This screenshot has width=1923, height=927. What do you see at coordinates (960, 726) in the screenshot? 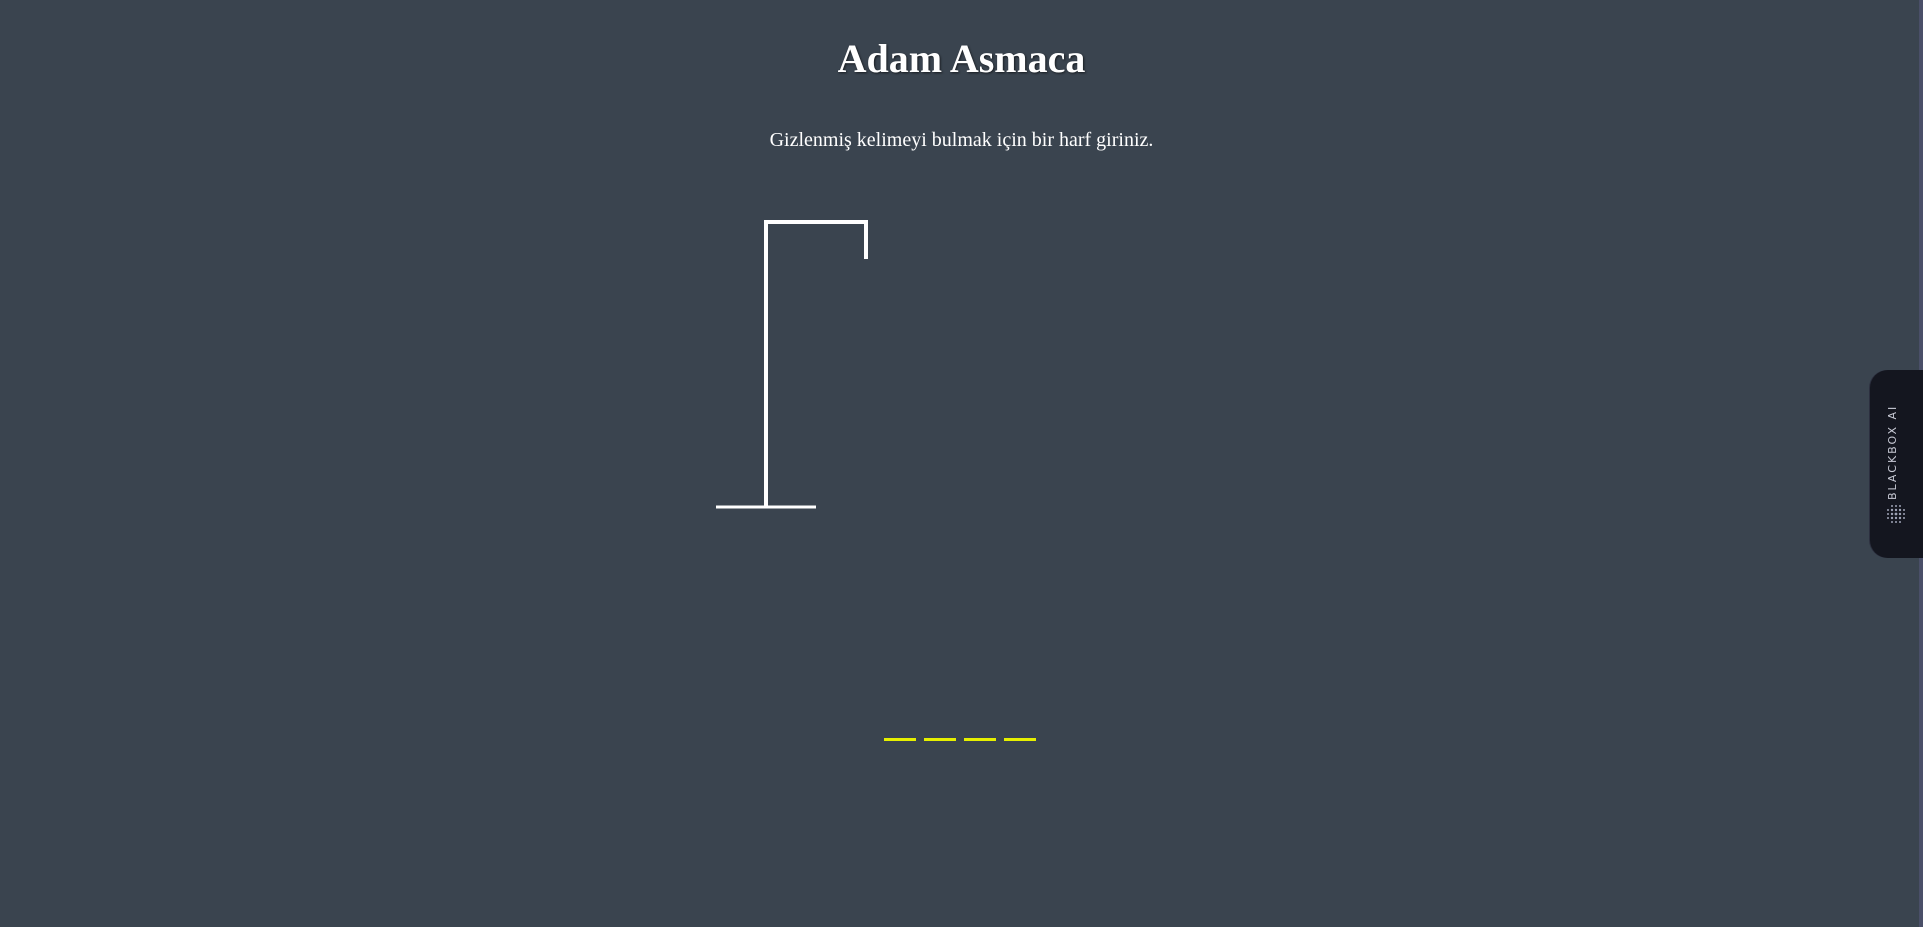
I see `hidden-word` at bounding box center [960, 726].